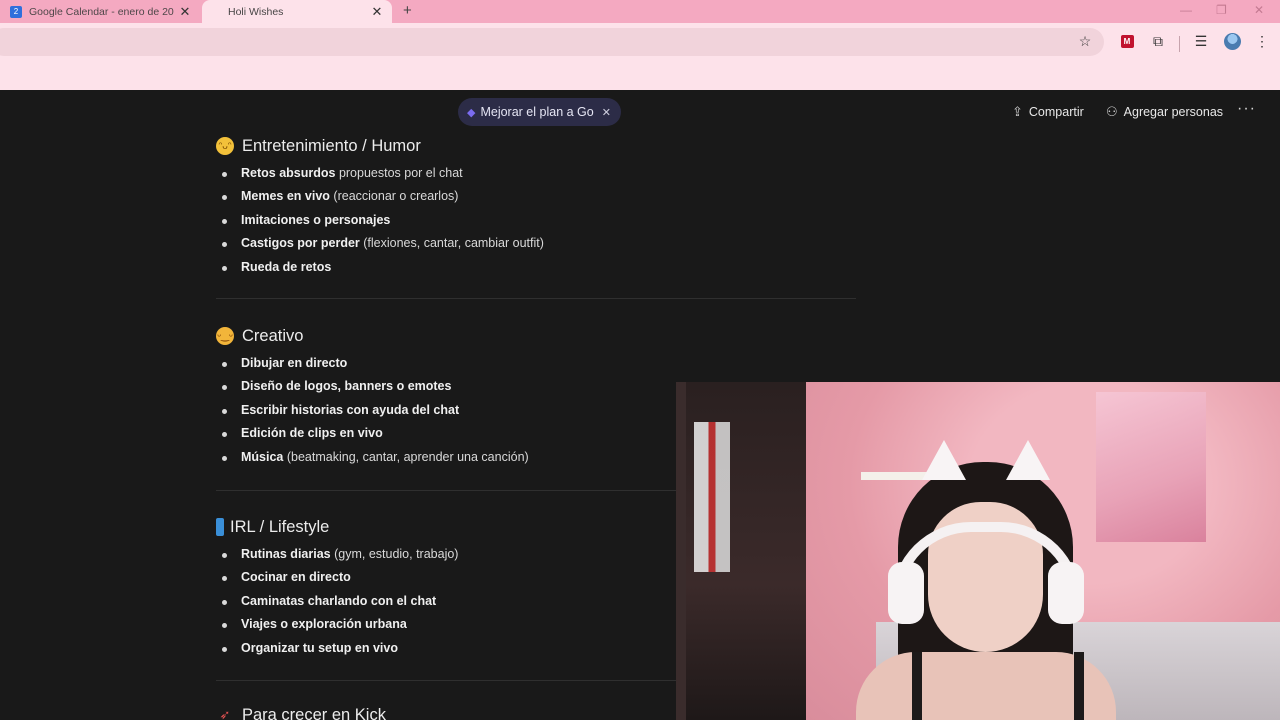 Image resolution: width=1280 pixels, height=720 pixels. I want to click on browser-toolbar: ☆ M ⧉ ☰ ⋮, so click(640, 41).